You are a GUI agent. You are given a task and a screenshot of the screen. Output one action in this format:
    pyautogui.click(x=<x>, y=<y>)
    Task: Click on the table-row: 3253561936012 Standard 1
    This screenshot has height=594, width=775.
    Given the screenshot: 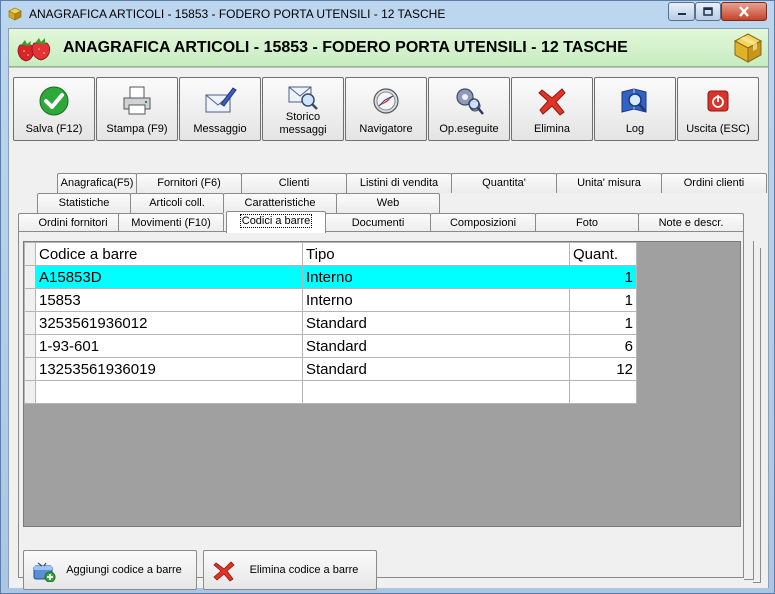 What is the action you would take?
    pyautogui.click(x=330, y=323)
    